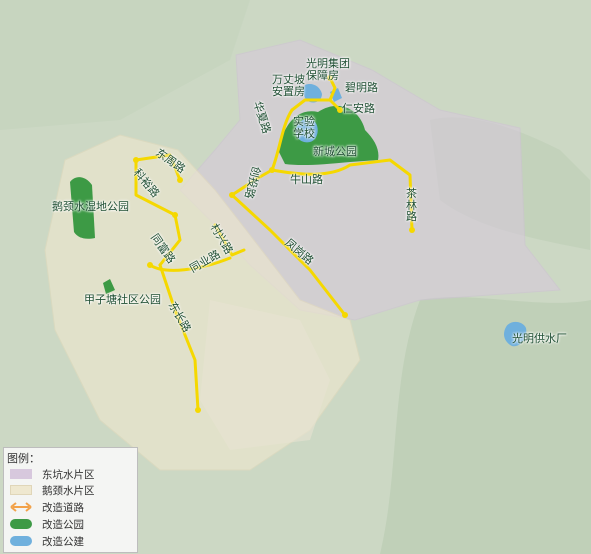  What do you see at coordinates (304, 127) in the screenshot?
I see `label-shiyan-school: 实验 学校` at bounding box center [304, 127].